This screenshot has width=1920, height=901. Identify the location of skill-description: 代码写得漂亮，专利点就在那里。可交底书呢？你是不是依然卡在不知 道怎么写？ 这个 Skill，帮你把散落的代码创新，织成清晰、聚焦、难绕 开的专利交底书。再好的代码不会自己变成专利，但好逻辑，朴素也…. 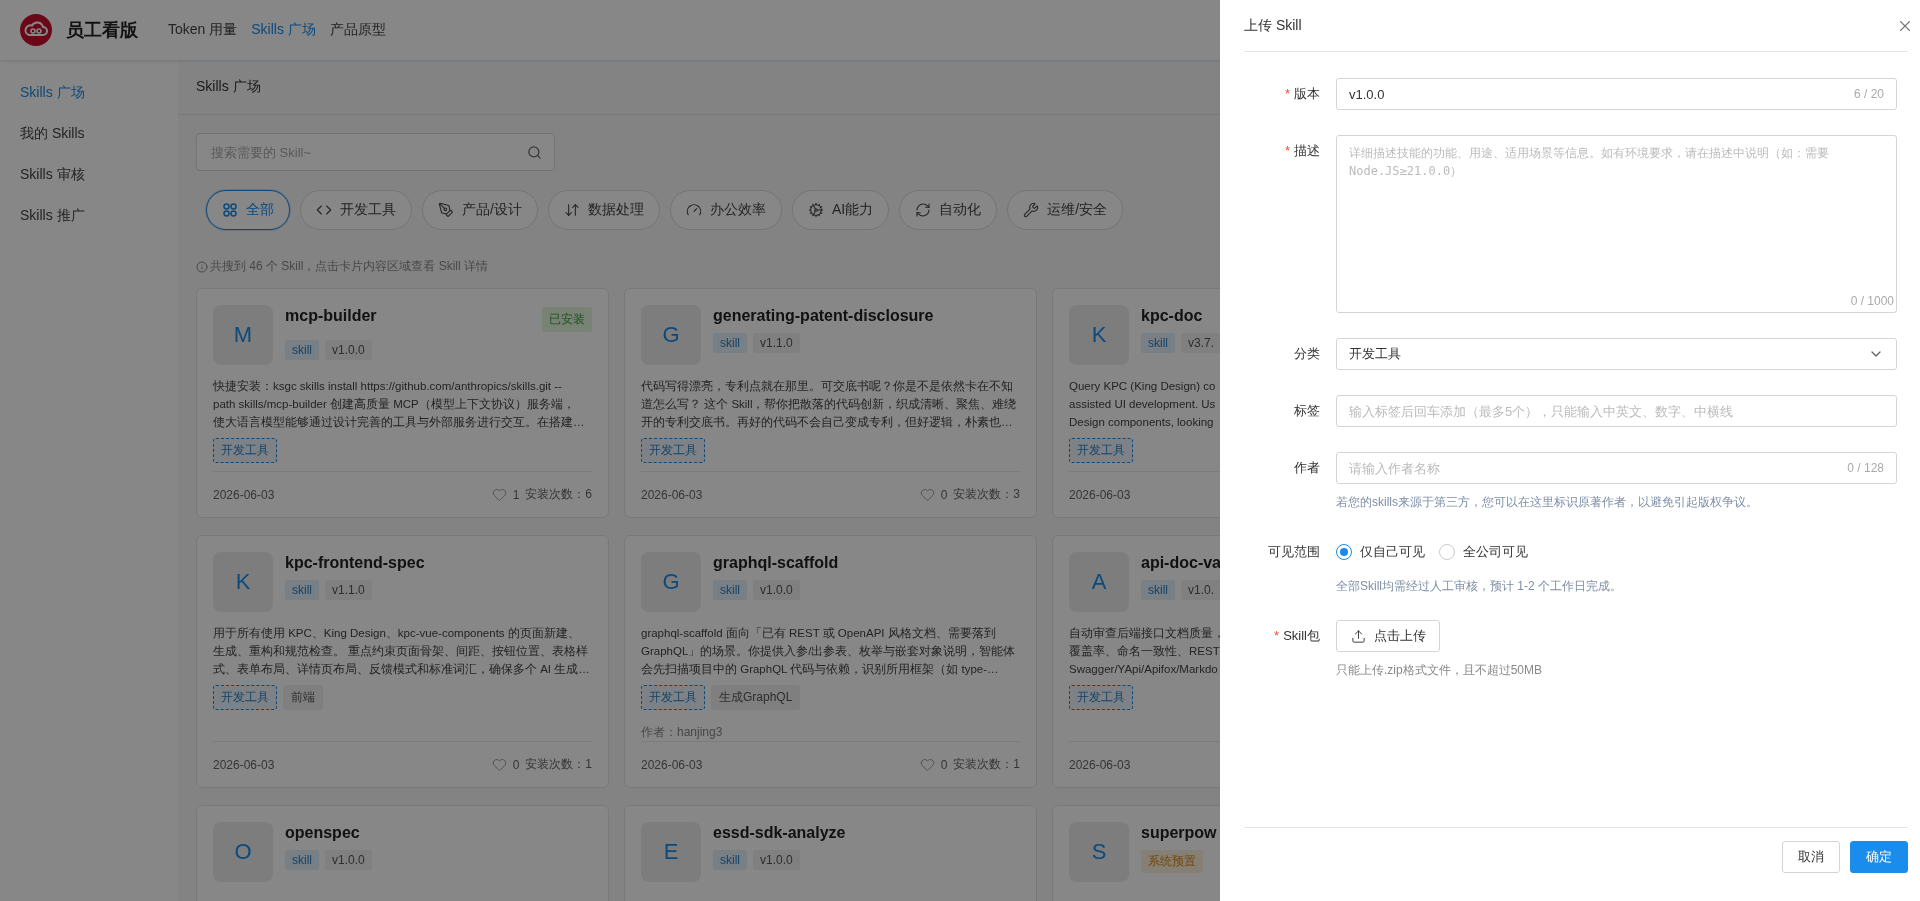
(829, 404).